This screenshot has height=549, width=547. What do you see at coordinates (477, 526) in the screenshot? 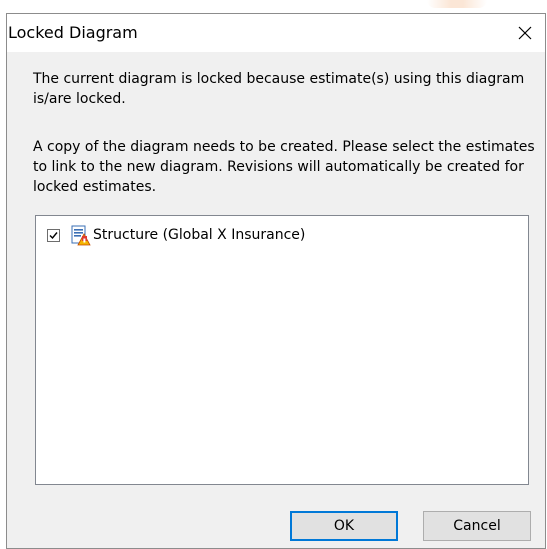
I see `cancel-button: Cancel` at bounding box center [477, 526].